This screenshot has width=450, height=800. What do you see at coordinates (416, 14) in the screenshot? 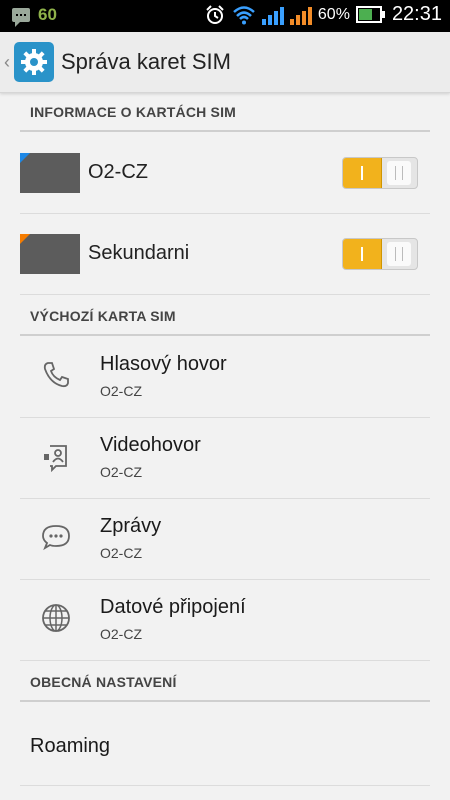
I see `clock: 22:31` at bounding box center [416, 14].